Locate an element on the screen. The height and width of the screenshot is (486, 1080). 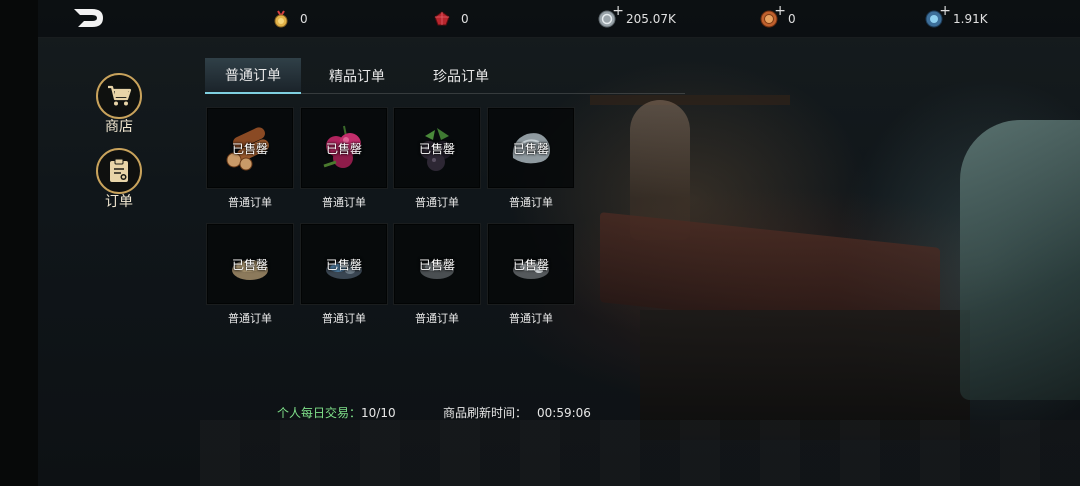
bronze-coin-icon: + is located at coordinates (773, 16).